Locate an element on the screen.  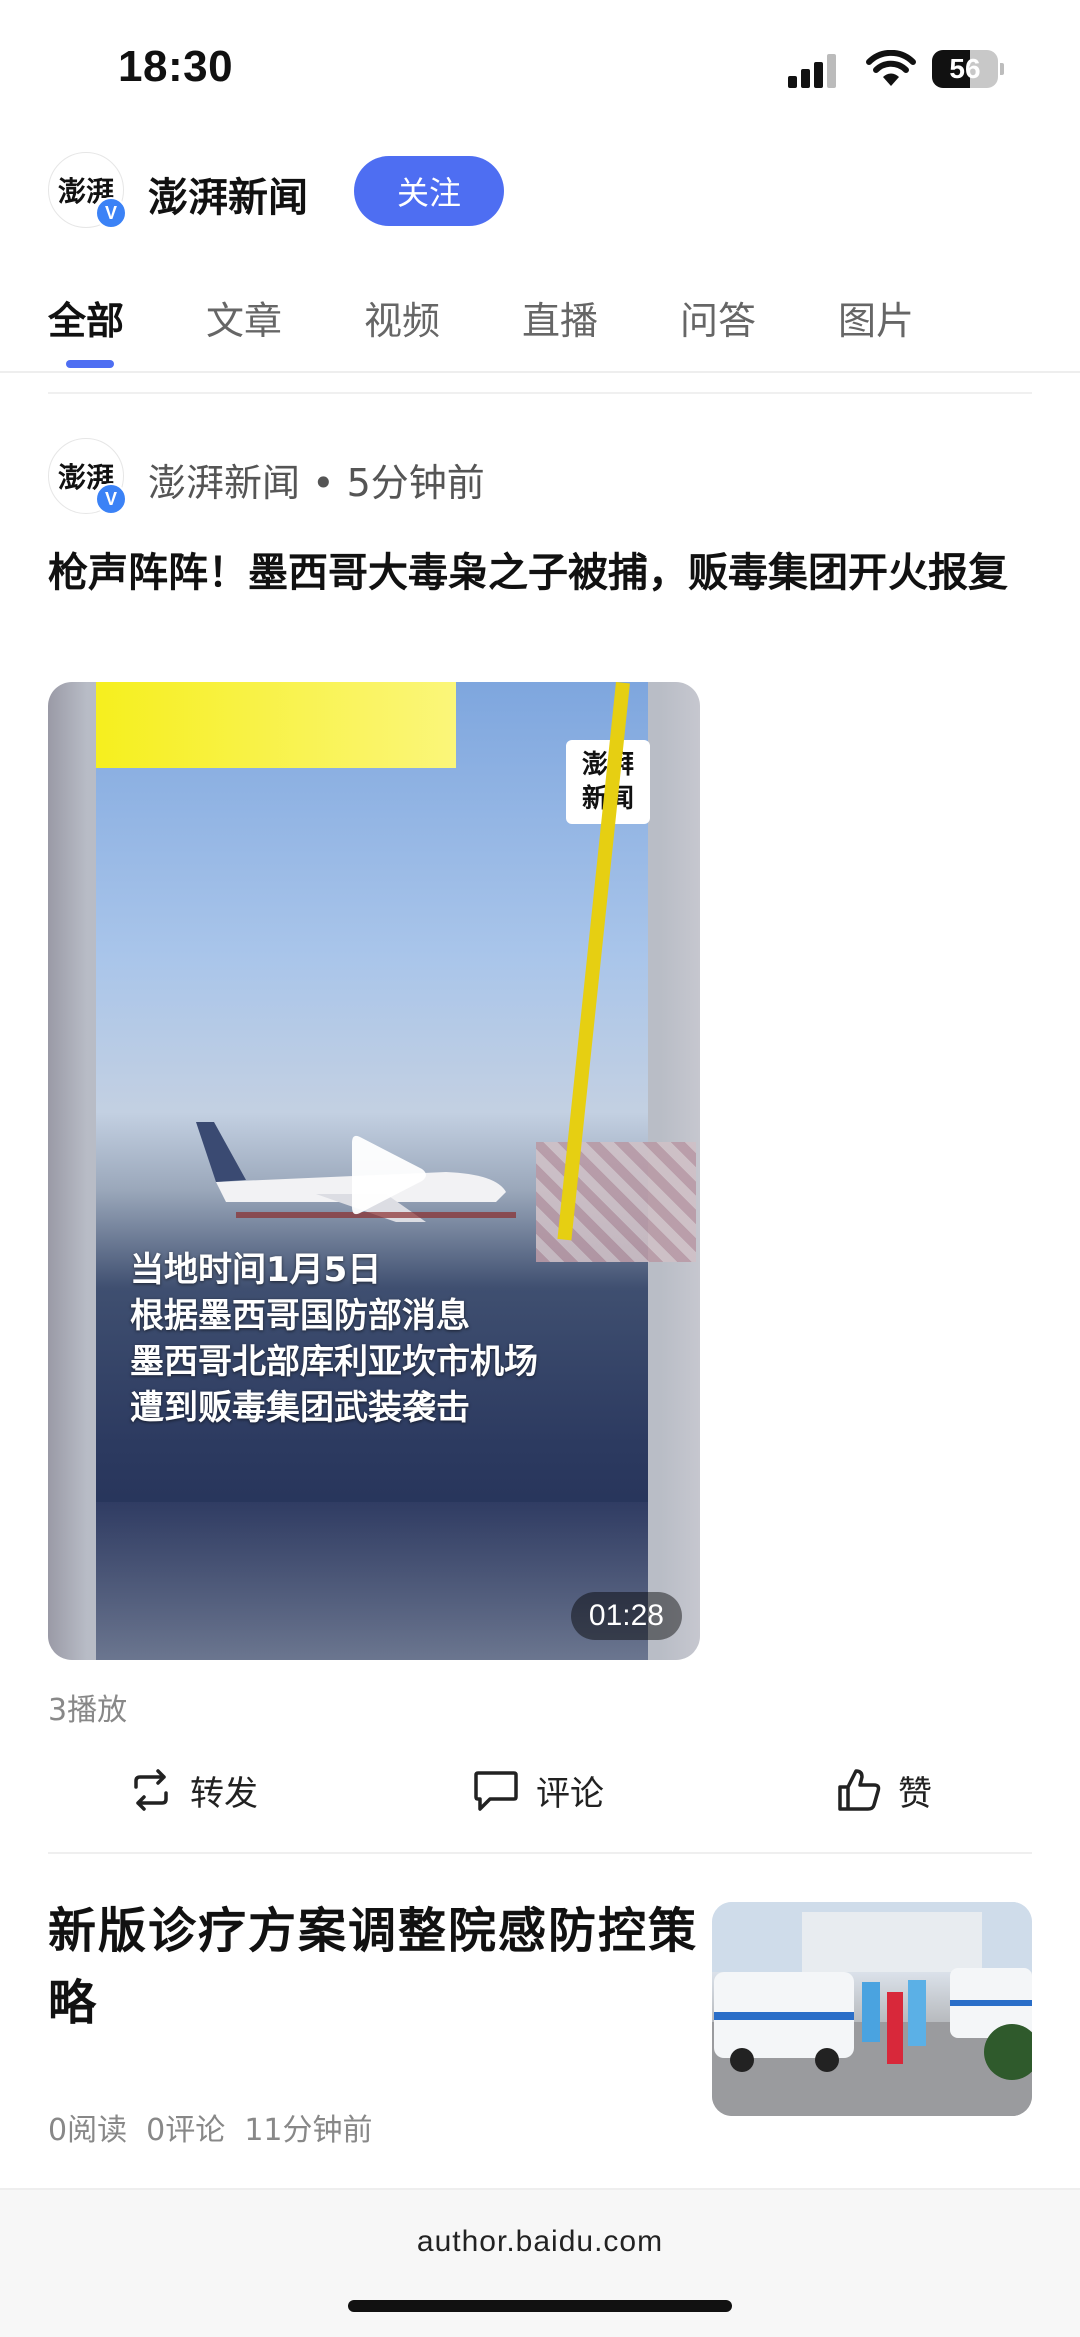
article-title: 新版诊疗方案调整院感防控策略 is located at coordinates (373, 1967).